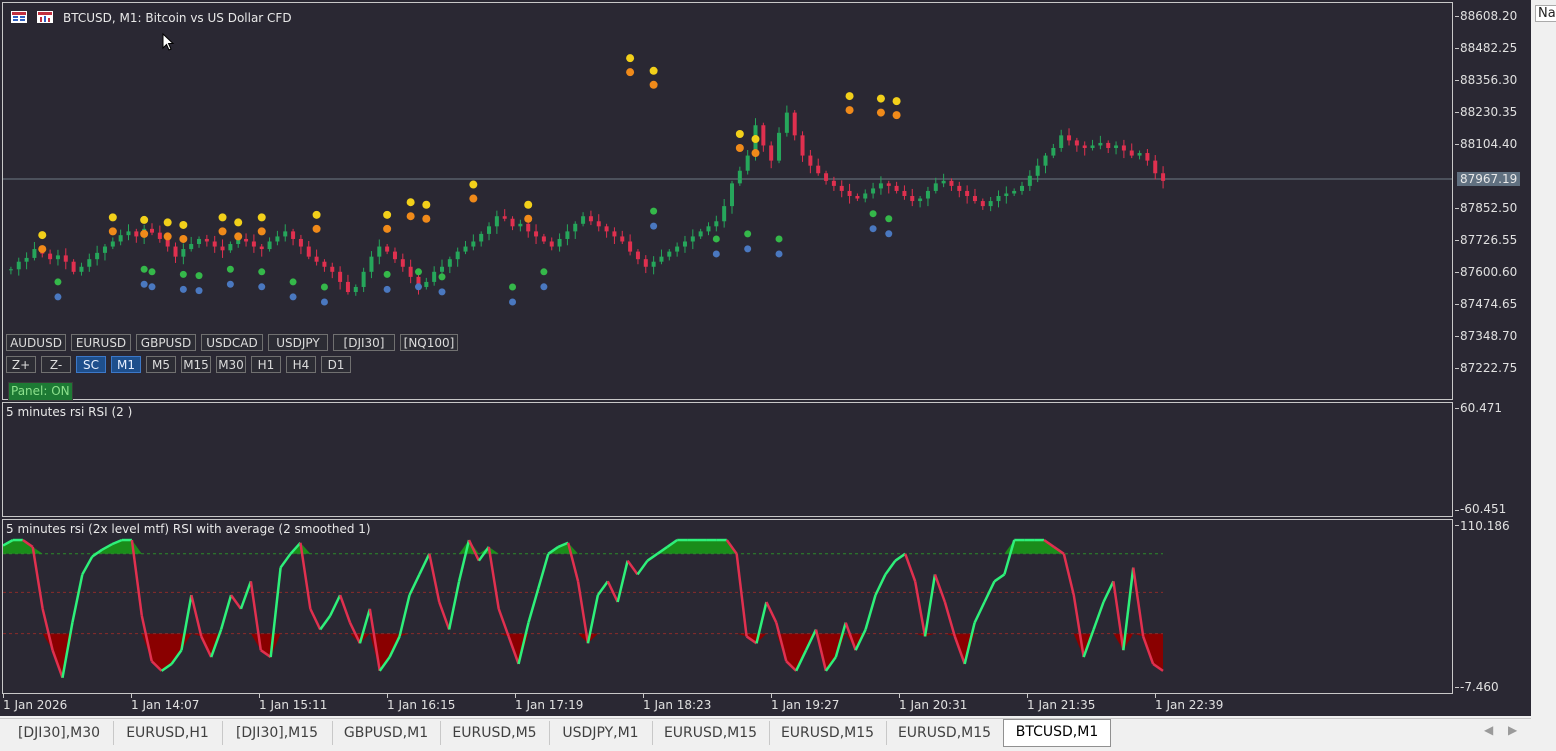 The width and height of the screenshot is (1556, 751). What do you see at coordinates (364, 342) in the screenshot?
I see `symbol-button-dji30: [DJI30]` at bounding box center [364, 342].